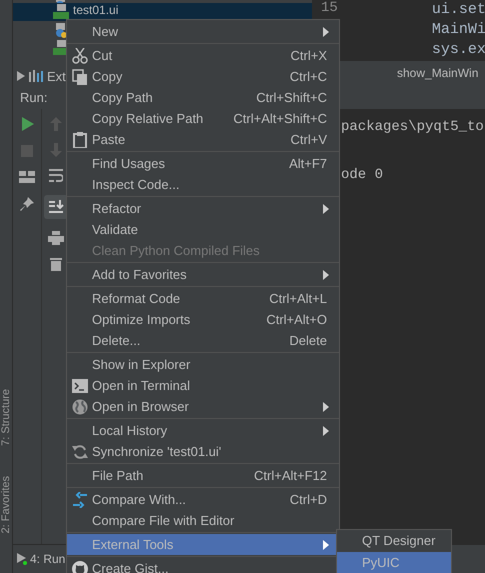 This screenshot has width=485, height=573. I want to click on code-line: sys.ex, so click(458, 50).